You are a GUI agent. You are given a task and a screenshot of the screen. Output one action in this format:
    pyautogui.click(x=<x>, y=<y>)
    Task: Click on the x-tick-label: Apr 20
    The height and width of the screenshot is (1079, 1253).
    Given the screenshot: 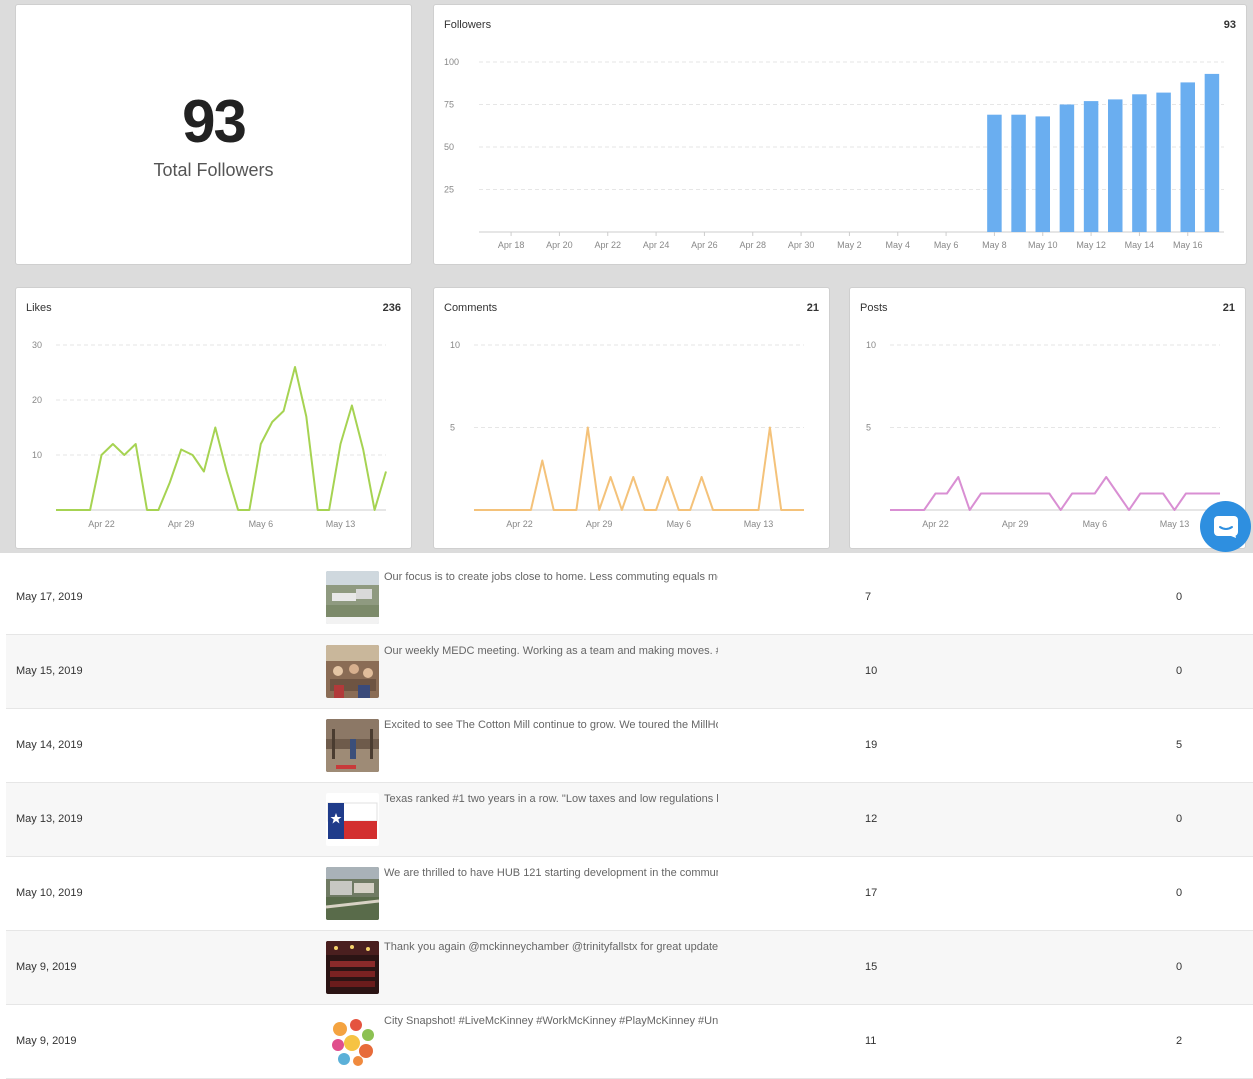 What is the action you would take?
    pyautogui.click(x=559, y=245)
    